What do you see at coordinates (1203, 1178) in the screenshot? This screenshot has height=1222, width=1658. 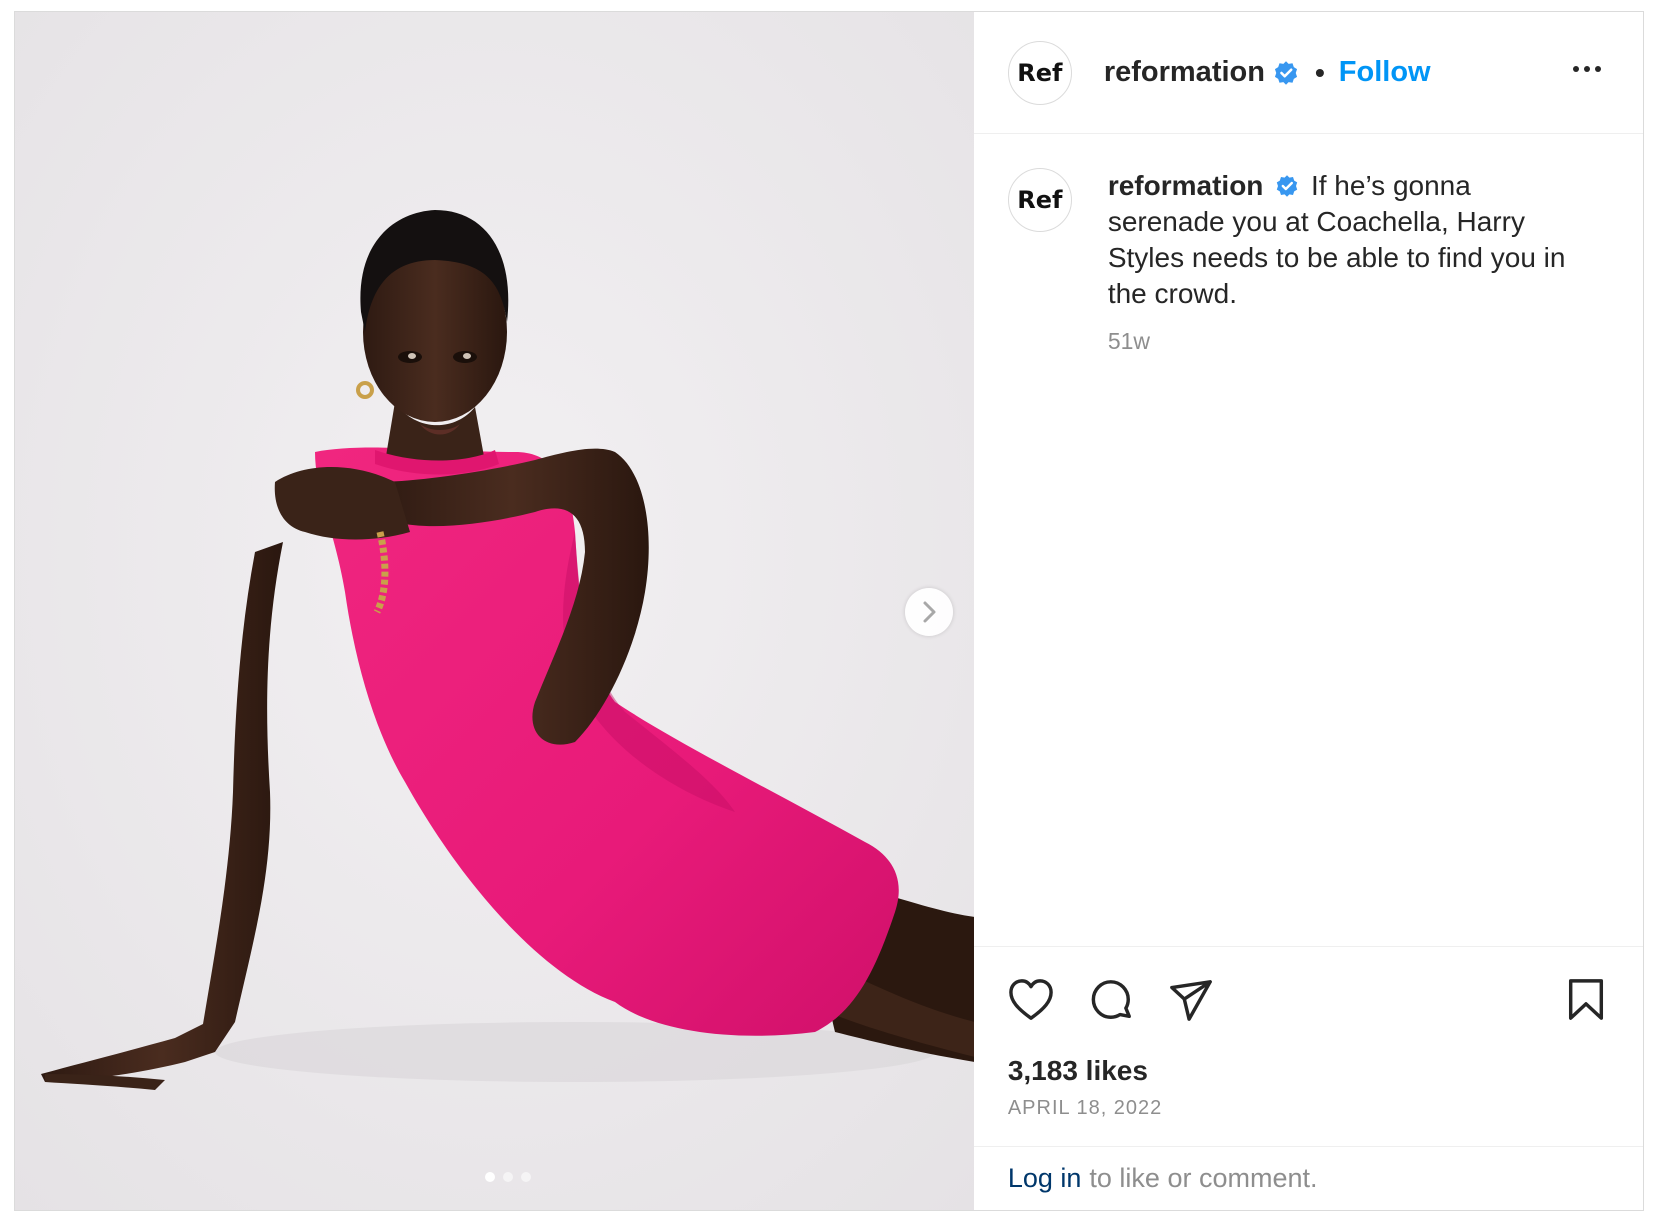 I see `login-suffix: to like or comment.` at bounding box center [1203, 1178].